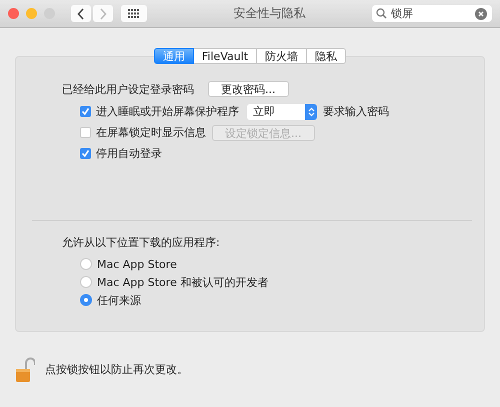 This screenshot has height=407, width=500. Describe the element at coordinates (326, 56) in the screenshot. I see `tab: 隐私` at that location.